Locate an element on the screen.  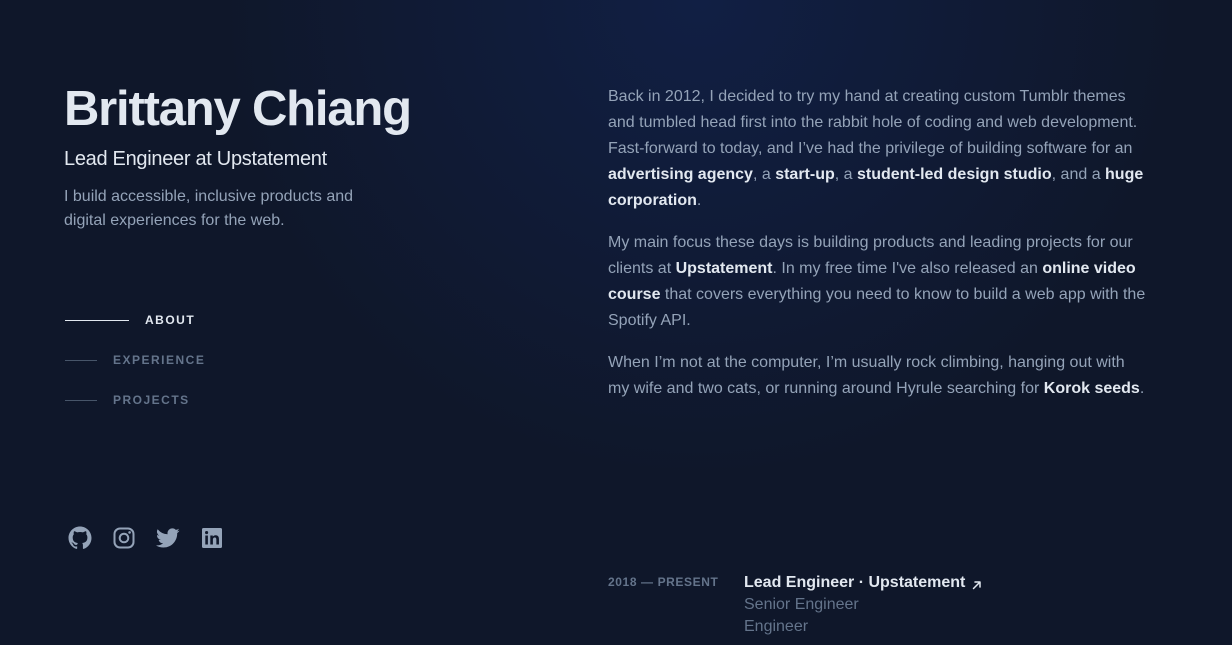
instagram-icon is located at coordinates (124, 538).